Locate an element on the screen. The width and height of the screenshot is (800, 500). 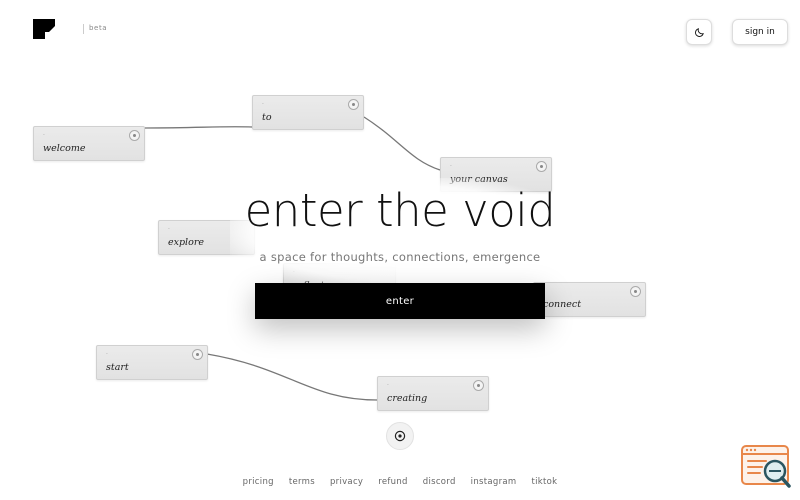
moon-icon is located at coordinates (699, 32).